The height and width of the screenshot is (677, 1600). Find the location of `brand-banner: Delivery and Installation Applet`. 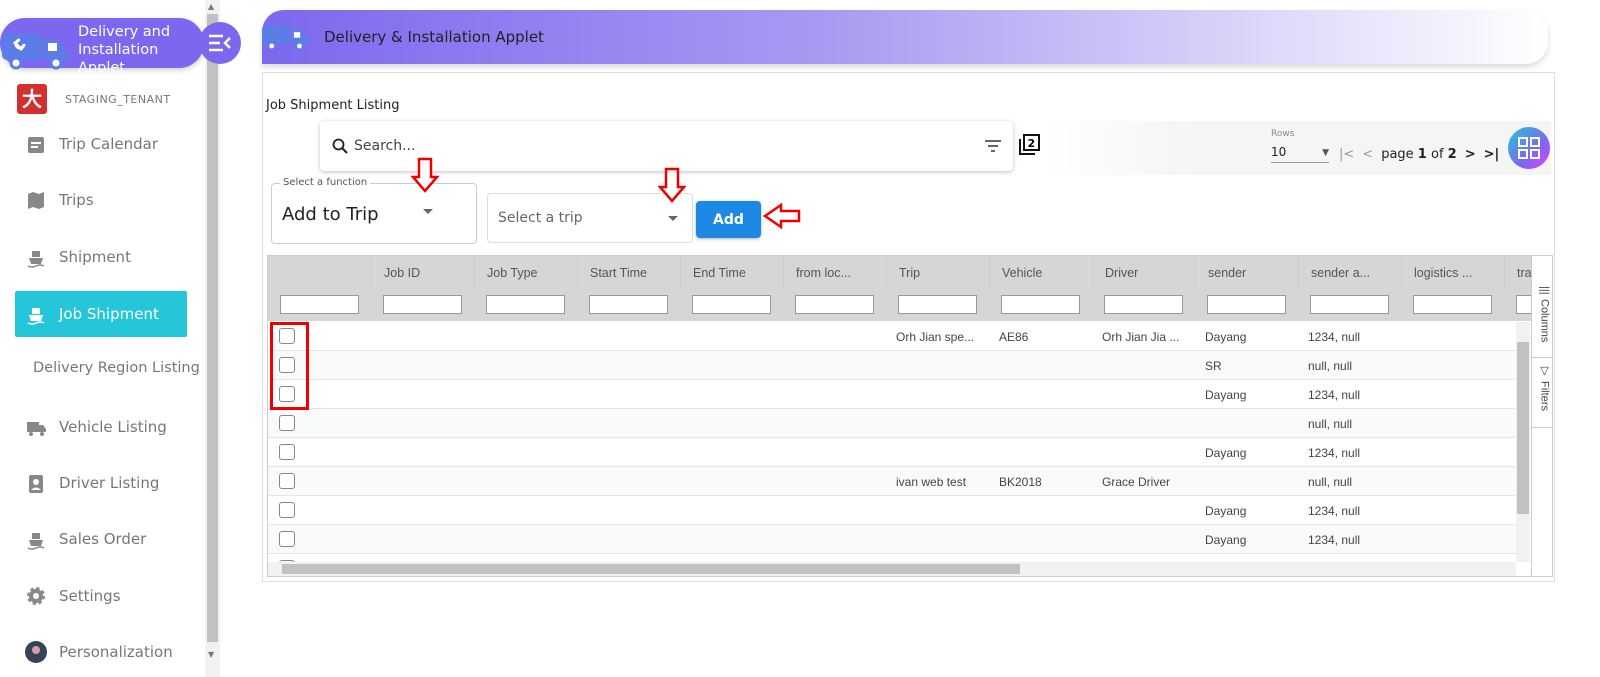

brand-banner: Delivery and Installation Applet is located at coordinates (102, 47).